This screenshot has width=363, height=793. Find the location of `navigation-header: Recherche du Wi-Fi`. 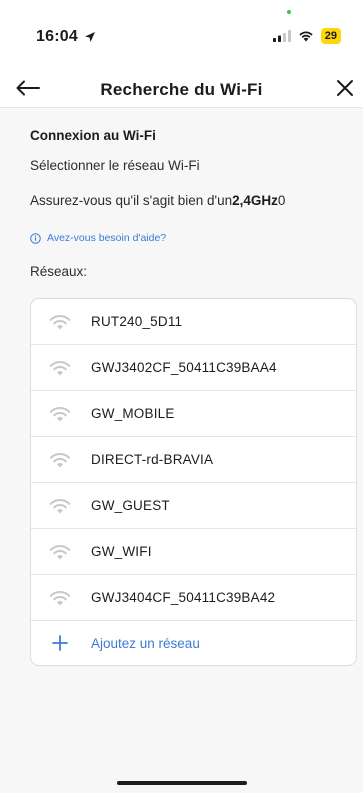

navigation-header: Recherche du Wi-Fi is located at coordinates (181, 88).